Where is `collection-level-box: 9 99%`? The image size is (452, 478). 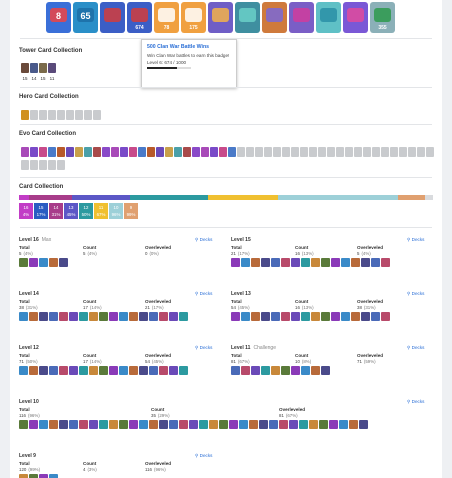 collection-level-box: 9 99% is located at coordinates (131, 211).